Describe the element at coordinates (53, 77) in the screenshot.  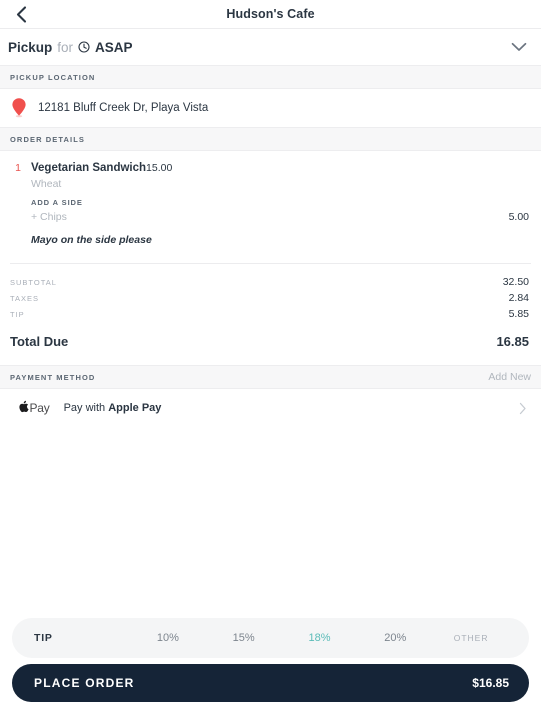
I see `section-title: PICKUP LOCATION` at that location.